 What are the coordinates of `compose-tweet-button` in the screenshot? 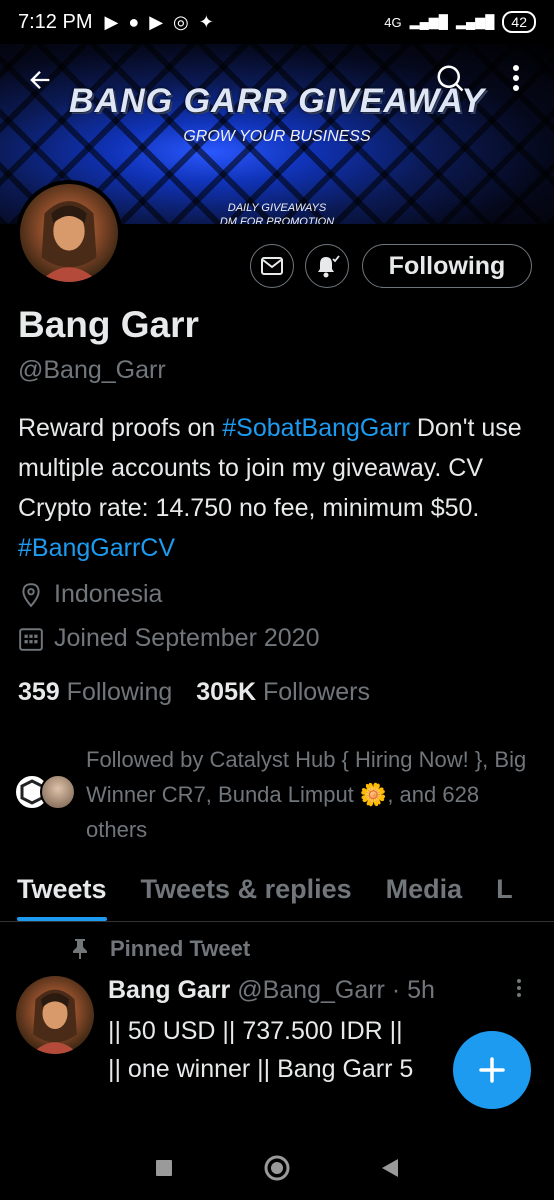 It's located at (492, 1070).